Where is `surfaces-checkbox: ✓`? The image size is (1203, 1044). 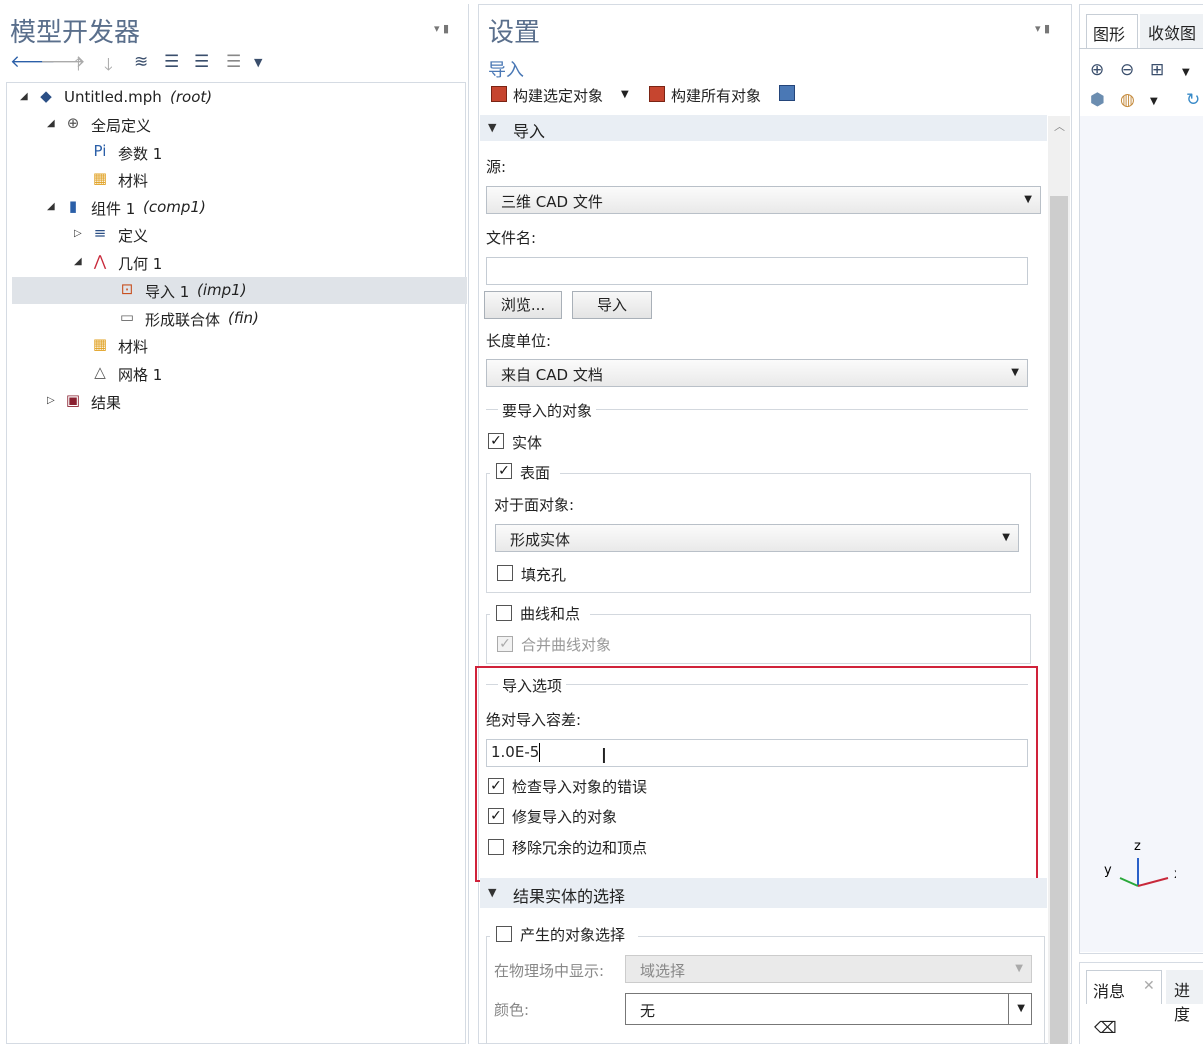 surfaces-checkbox: ✓ is located at coordinates (504, 471).